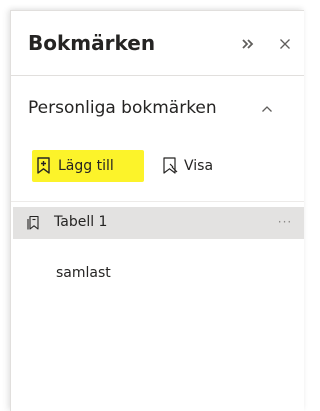  I want to click on chevron-up-icon, so click(267, 109).